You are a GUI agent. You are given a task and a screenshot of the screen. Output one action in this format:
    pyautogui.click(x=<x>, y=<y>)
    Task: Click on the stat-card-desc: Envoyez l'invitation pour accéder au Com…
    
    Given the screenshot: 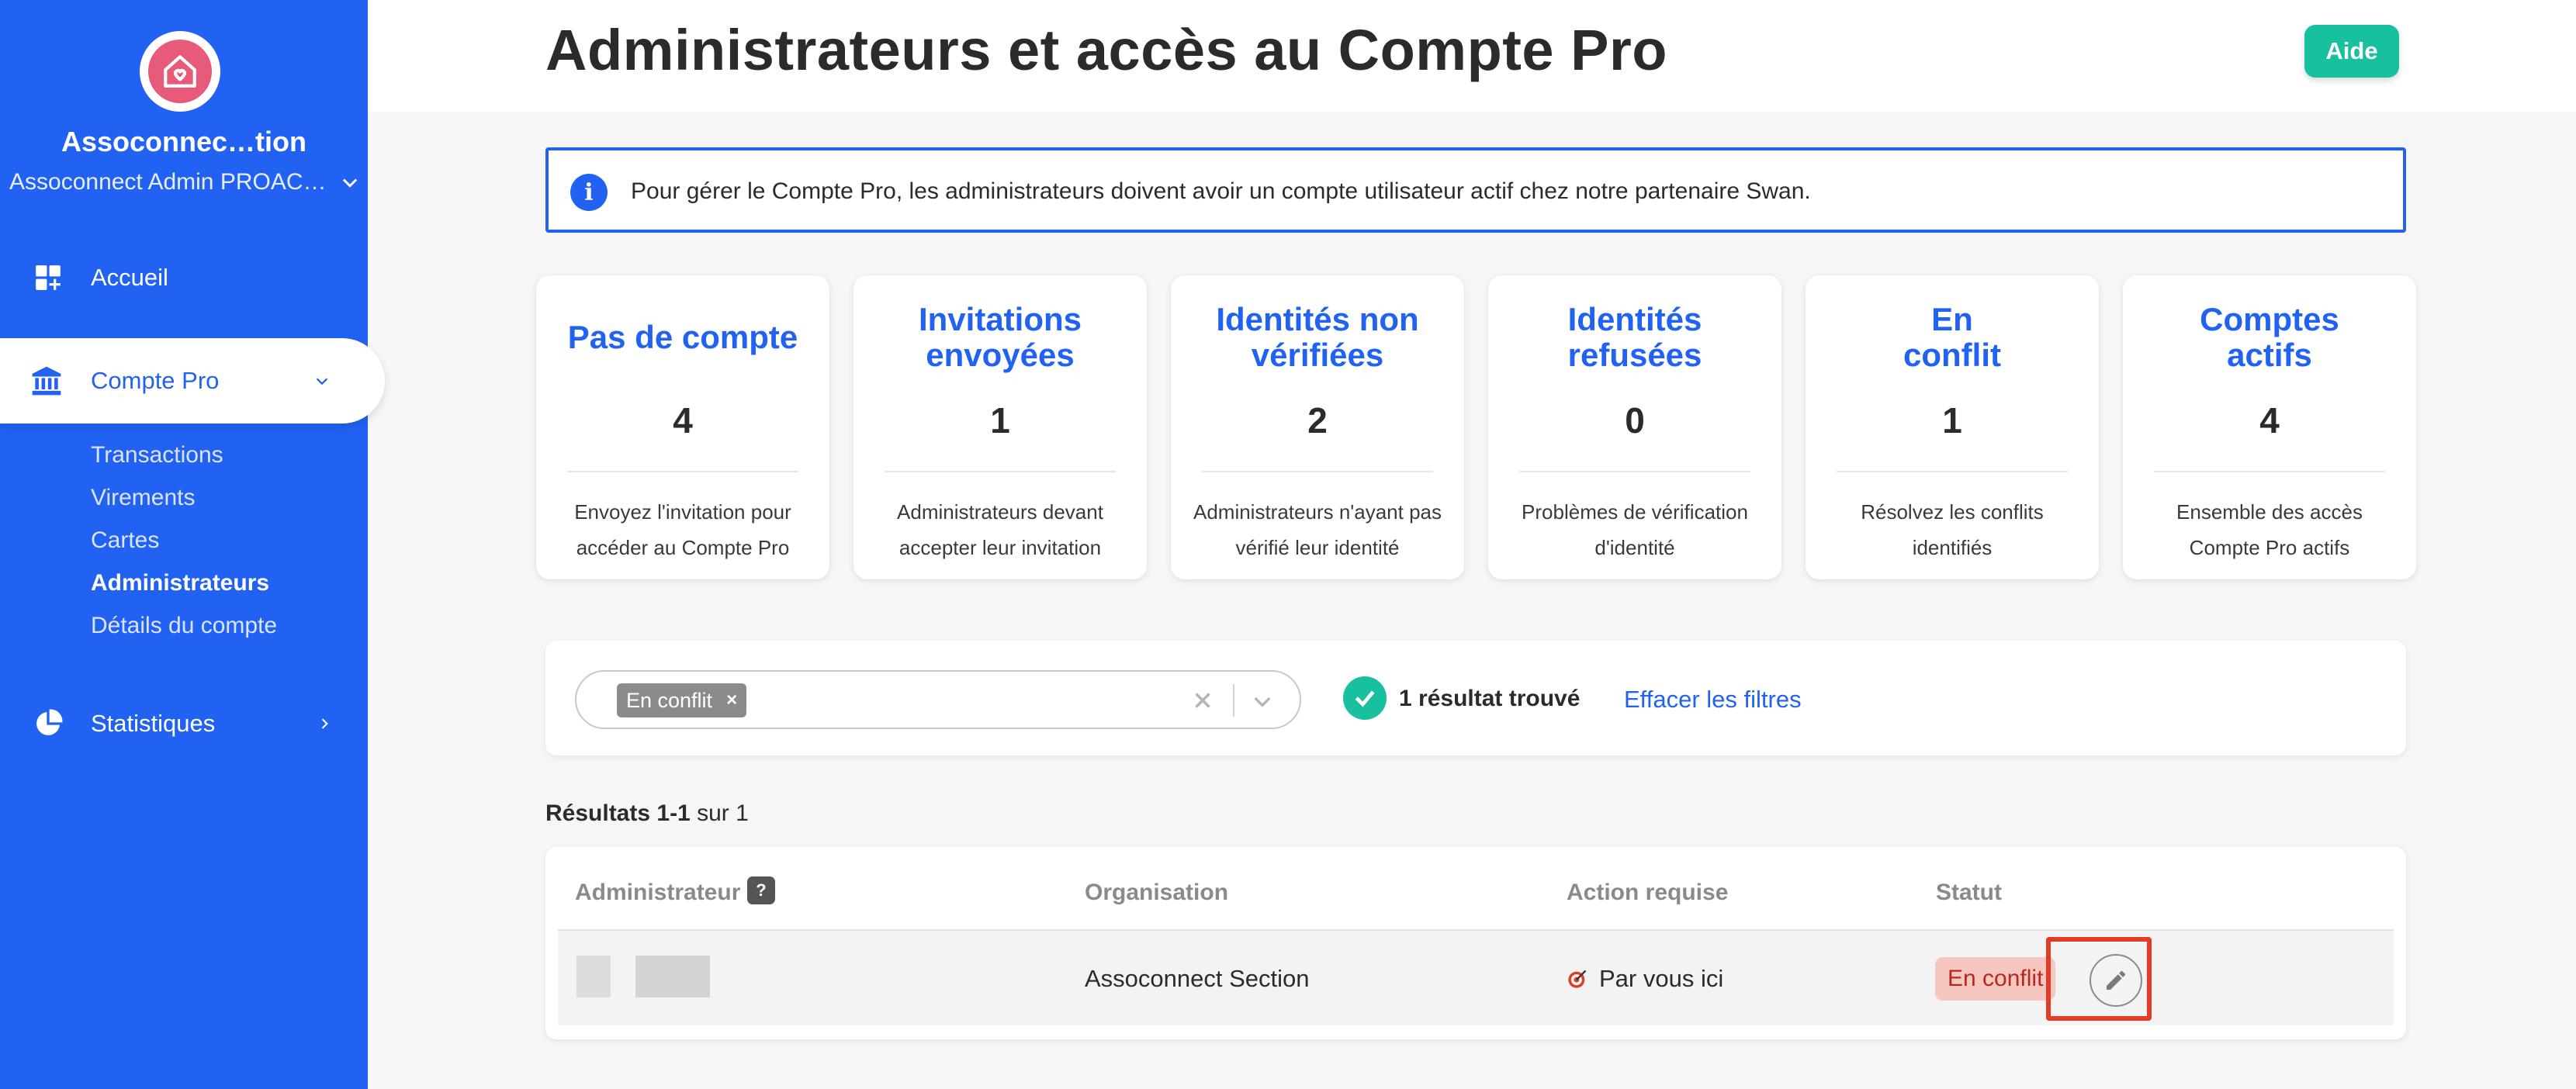 What is the action you would take?
    pyautogui.click(x=682, y=529)
    